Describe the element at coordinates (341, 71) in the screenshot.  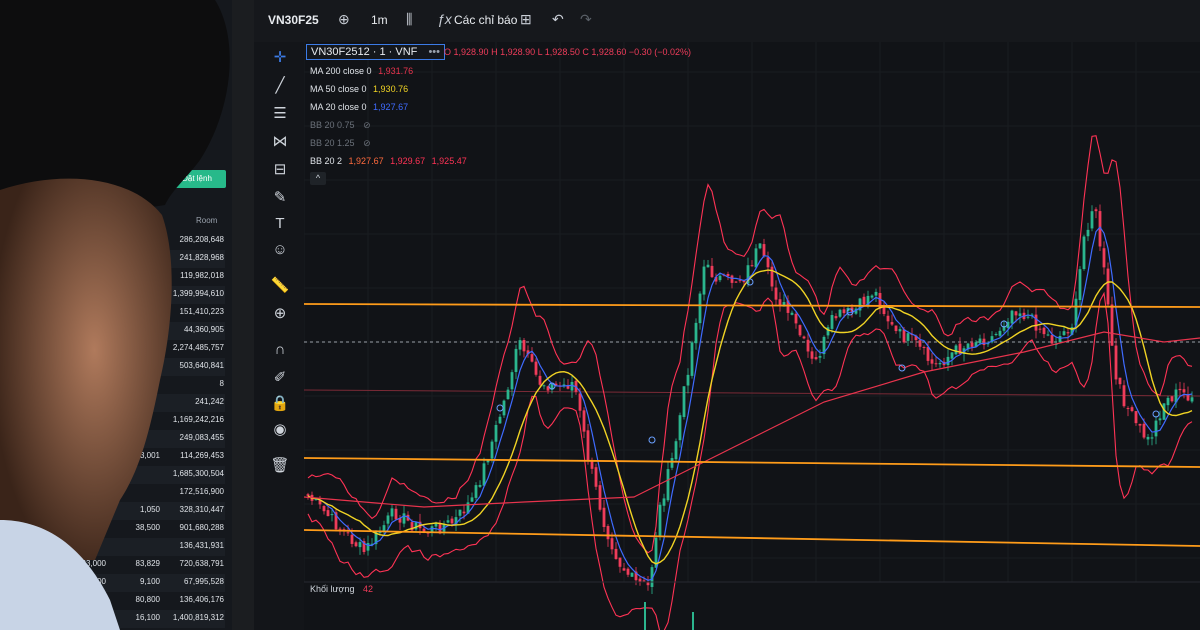
I see `ma200-label: MA 200 close 0` at that location.